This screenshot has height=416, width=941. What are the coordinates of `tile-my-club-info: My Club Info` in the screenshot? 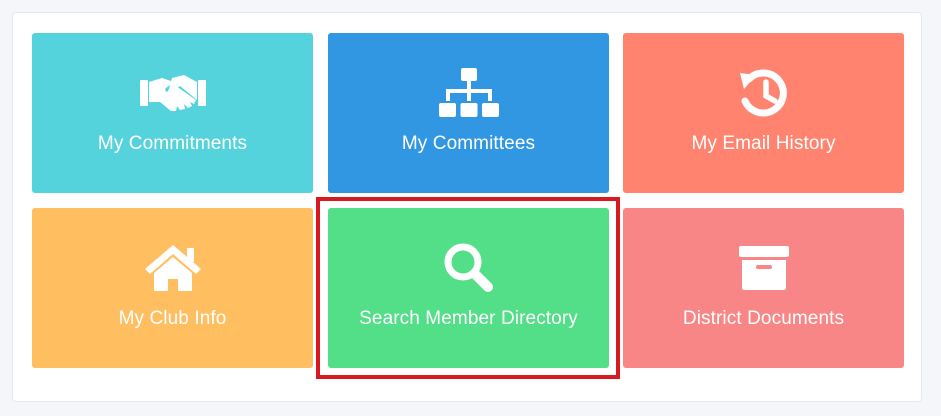 It's located at (172, 288).